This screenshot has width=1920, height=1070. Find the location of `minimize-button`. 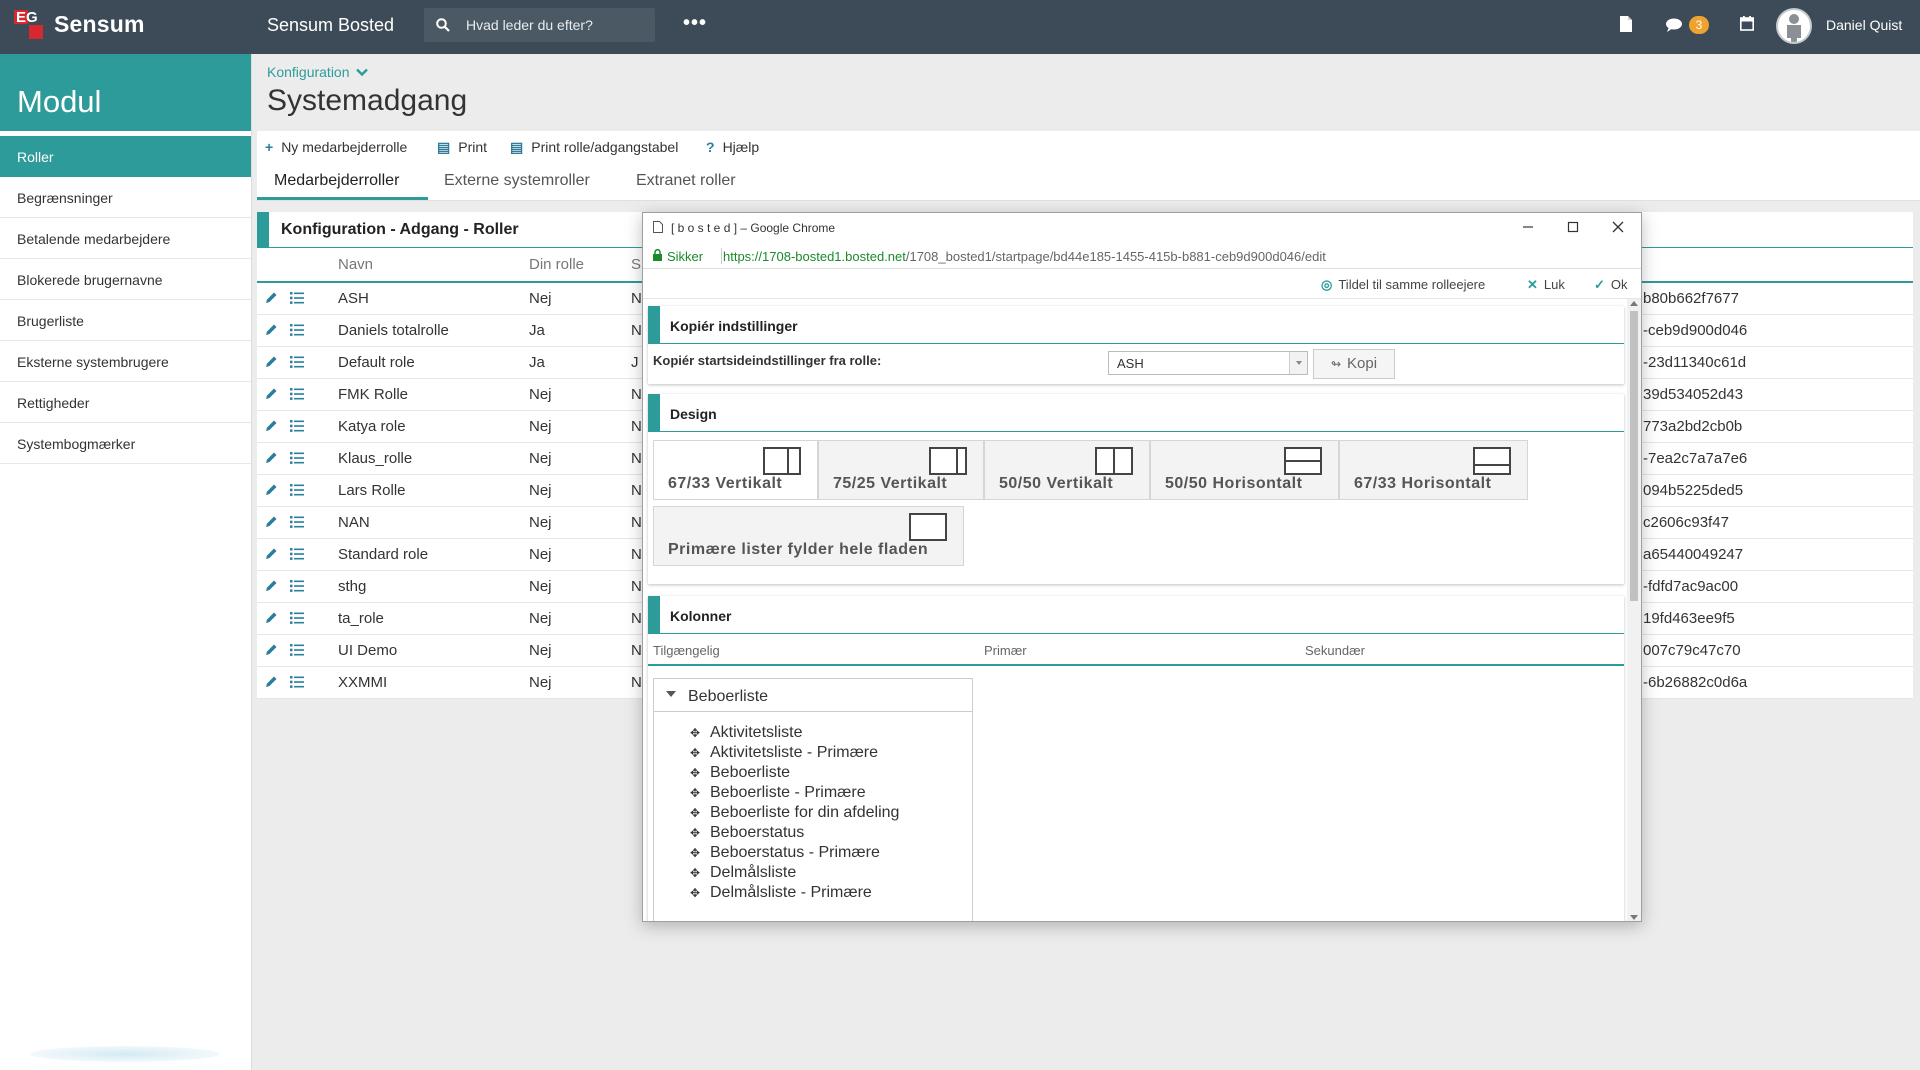

minimize-button is located at coordinates (1528, 228).